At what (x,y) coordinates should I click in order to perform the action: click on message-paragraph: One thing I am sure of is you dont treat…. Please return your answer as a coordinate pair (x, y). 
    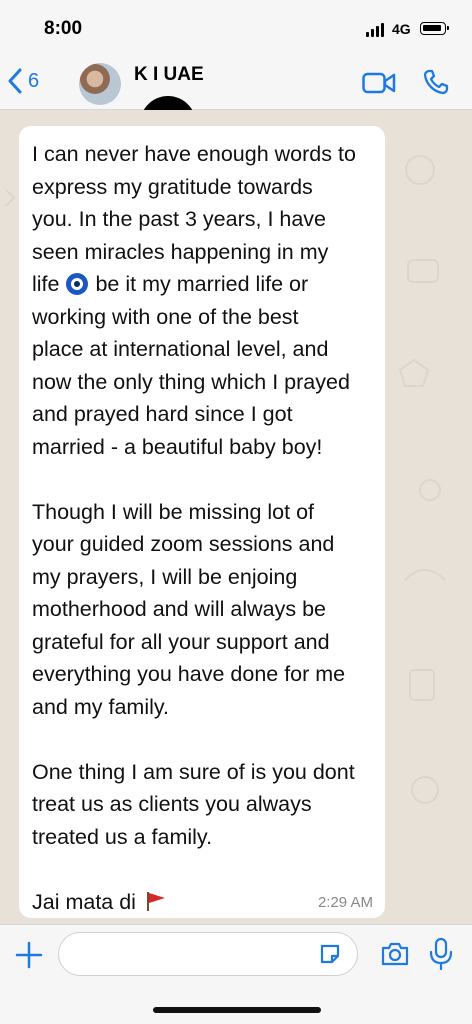
    Looking at the image, I should click on (193, 804).